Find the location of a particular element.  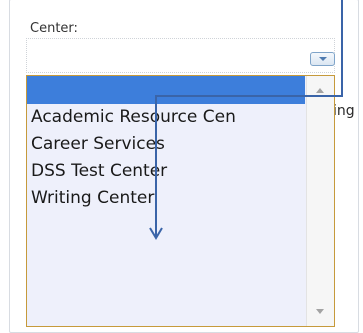

chevron-down-icon is located at coordinates (323, 59).